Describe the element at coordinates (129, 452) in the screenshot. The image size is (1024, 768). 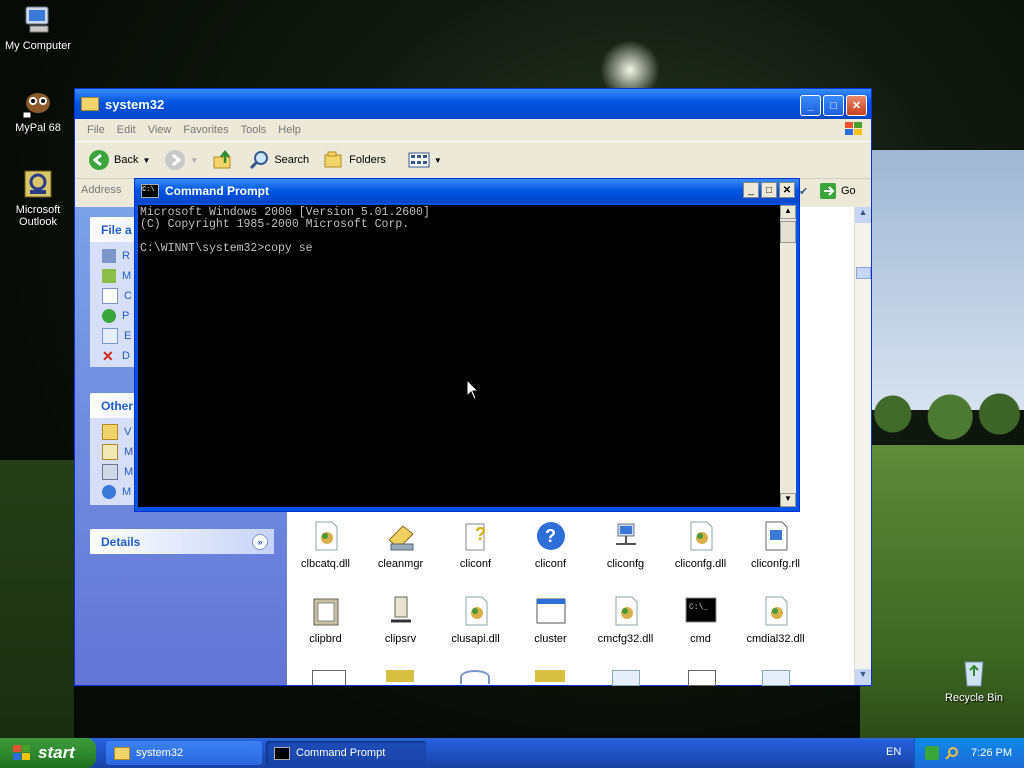
I see `place-label: M` at that location.